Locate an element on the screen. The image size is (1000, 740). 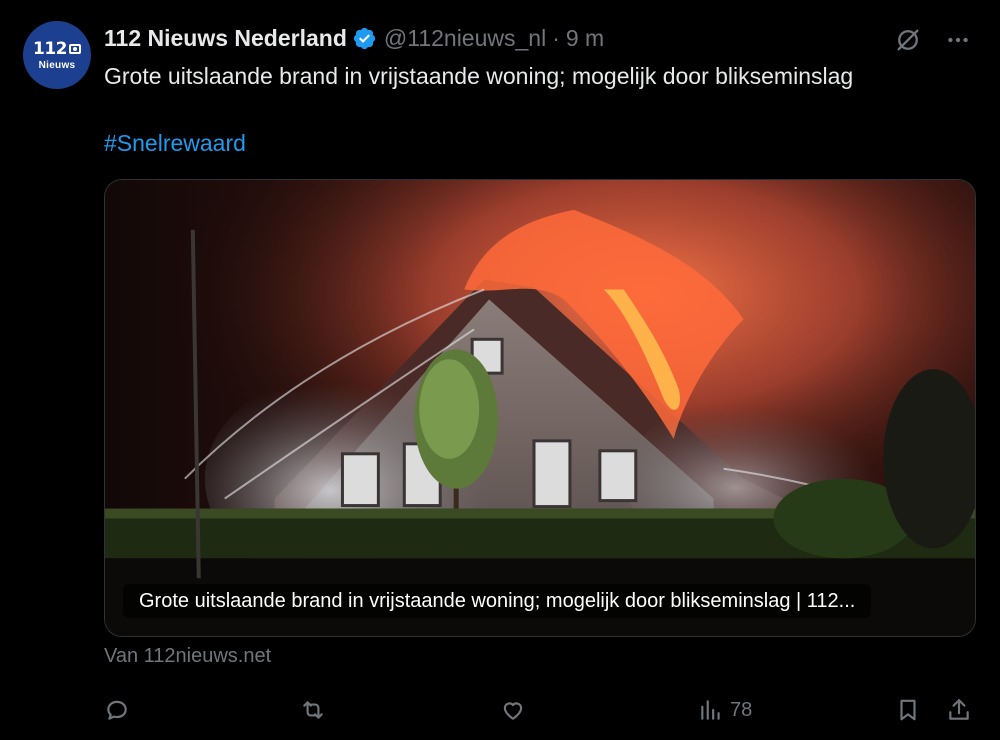
hashtag-link: #Snelrewaard is located at coordinates (175, 143).